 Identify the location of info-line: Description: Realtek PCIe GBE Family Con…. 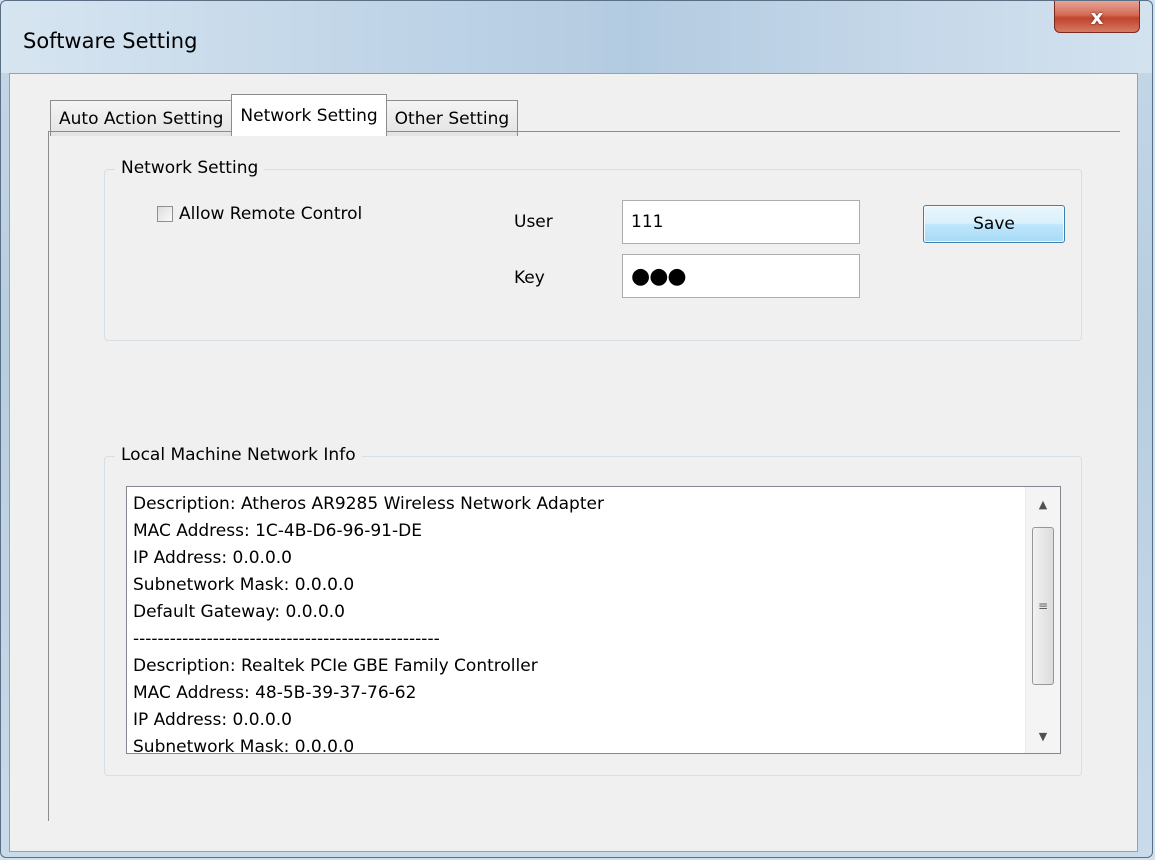
(335, 666).